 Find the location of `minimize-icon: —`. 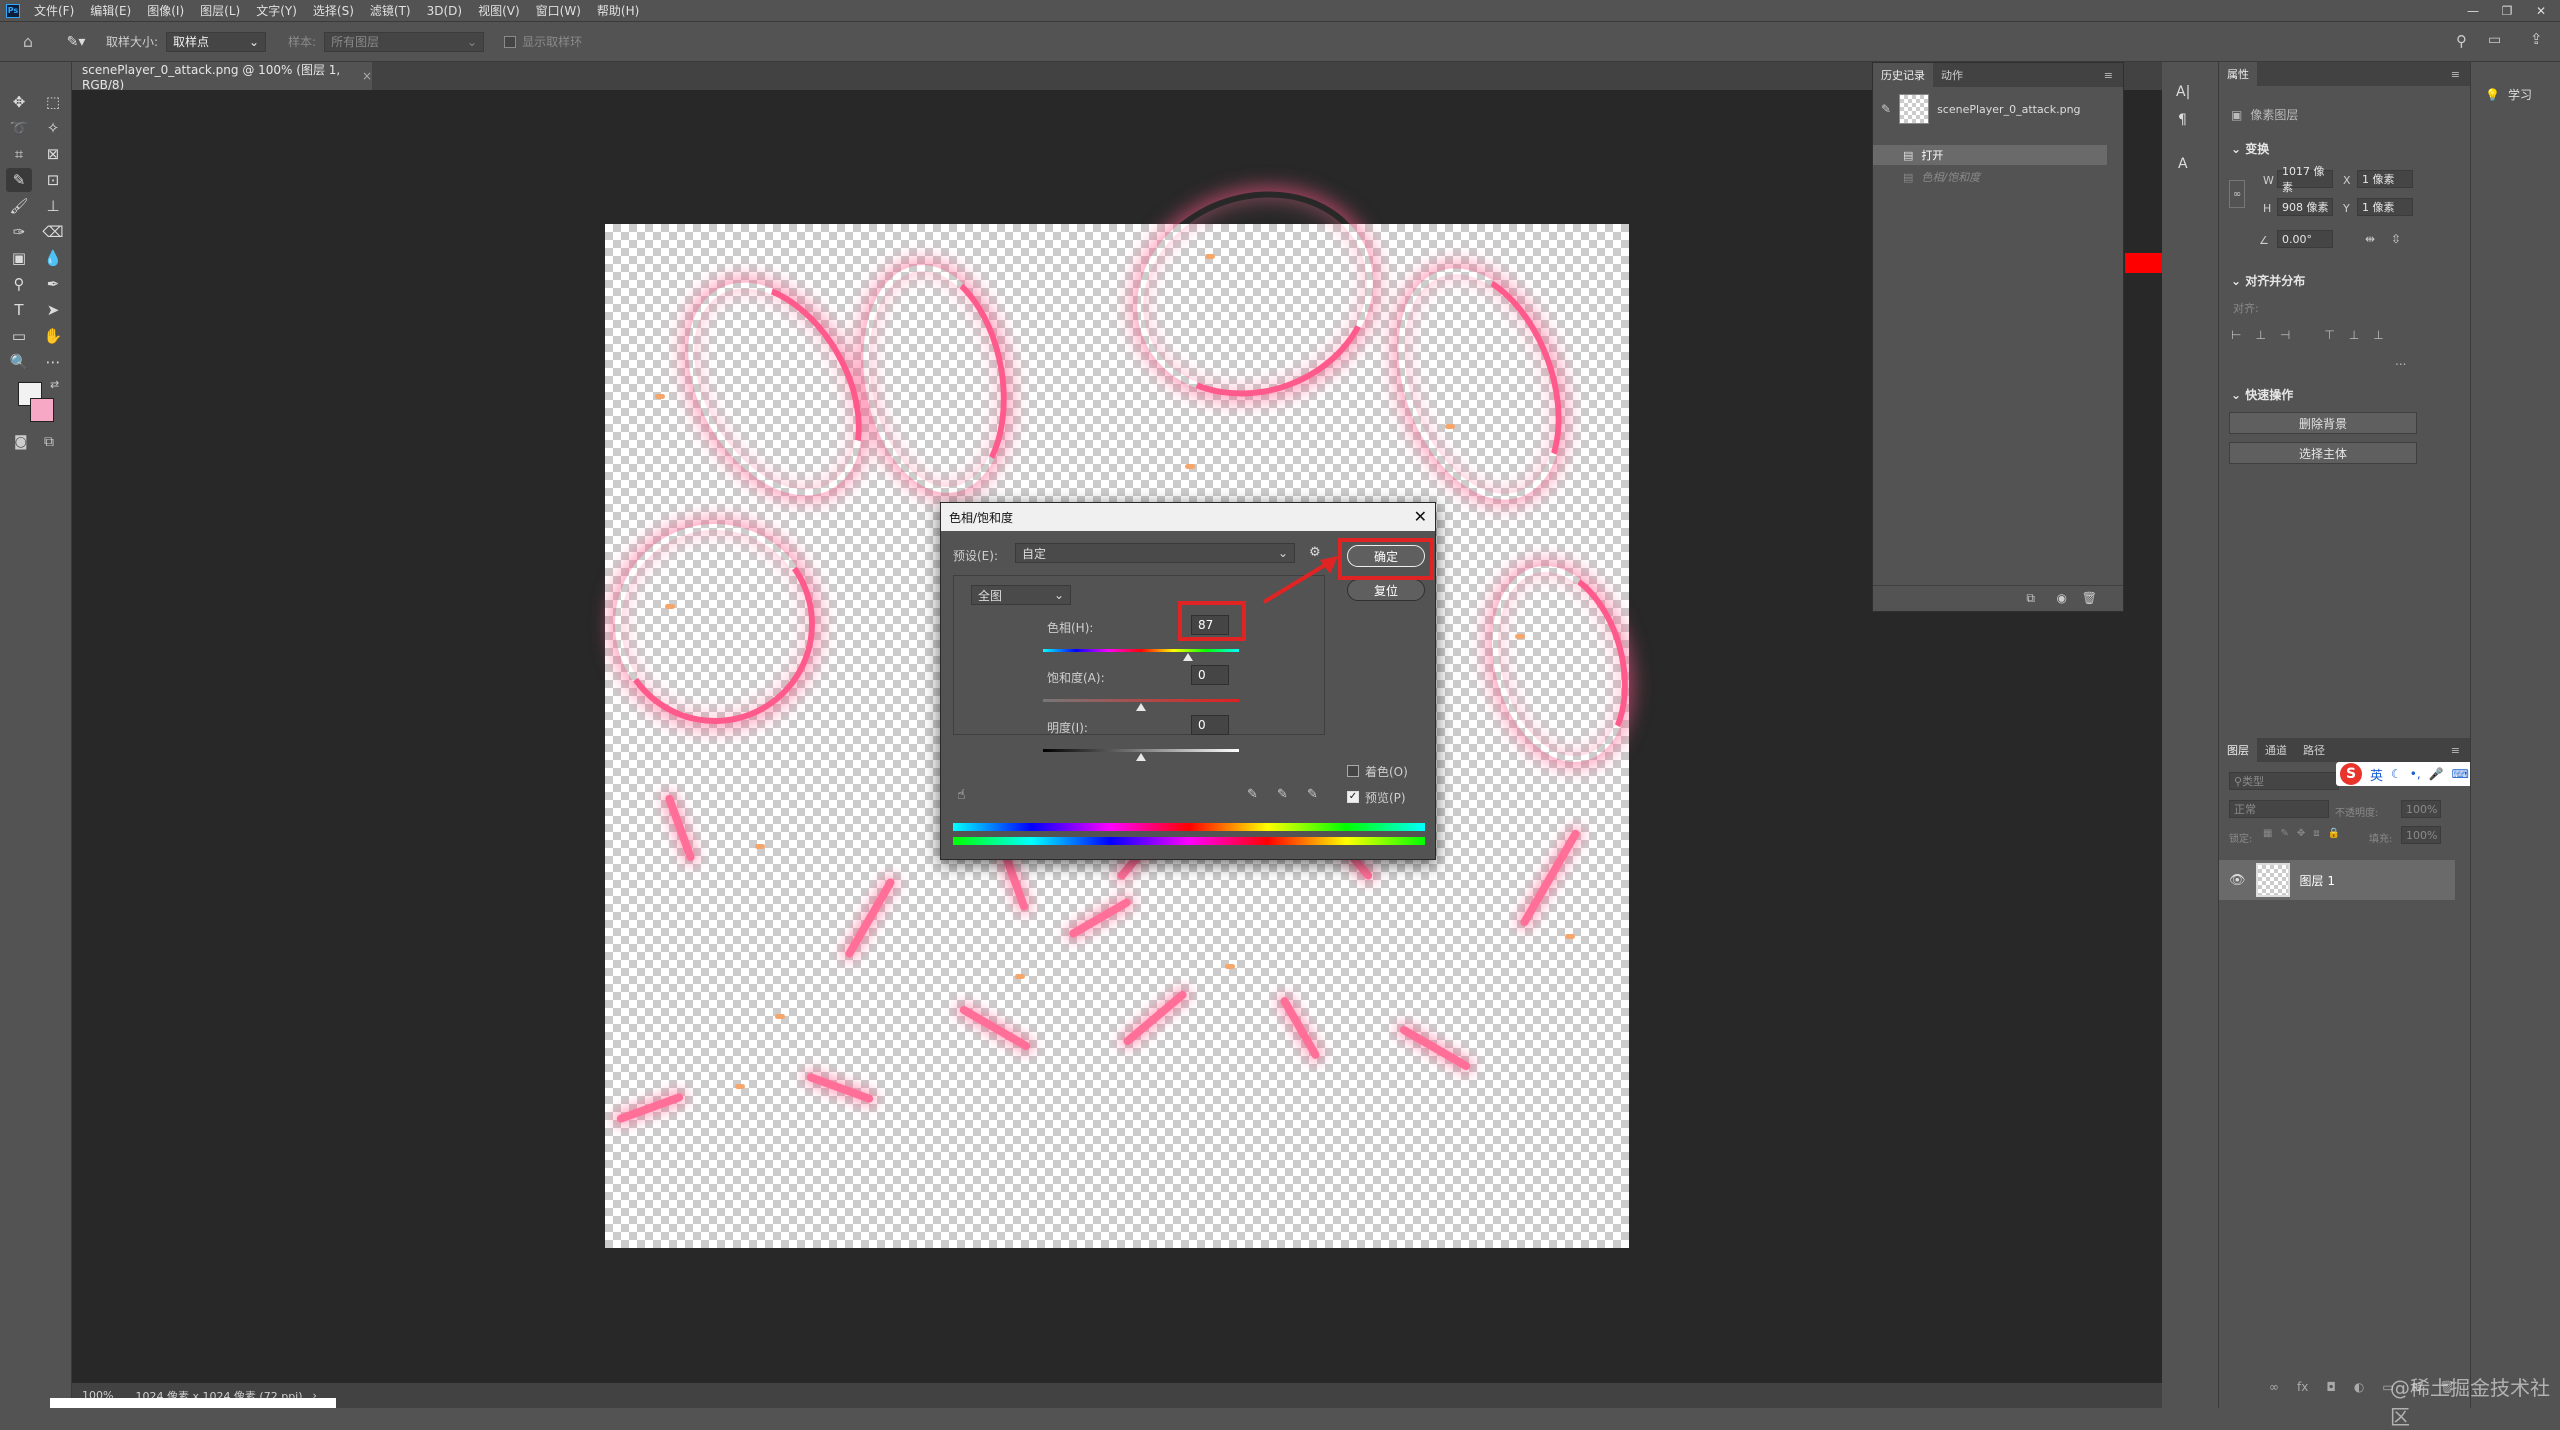

minimize-icon: — is located at coordinates (2473, 11).